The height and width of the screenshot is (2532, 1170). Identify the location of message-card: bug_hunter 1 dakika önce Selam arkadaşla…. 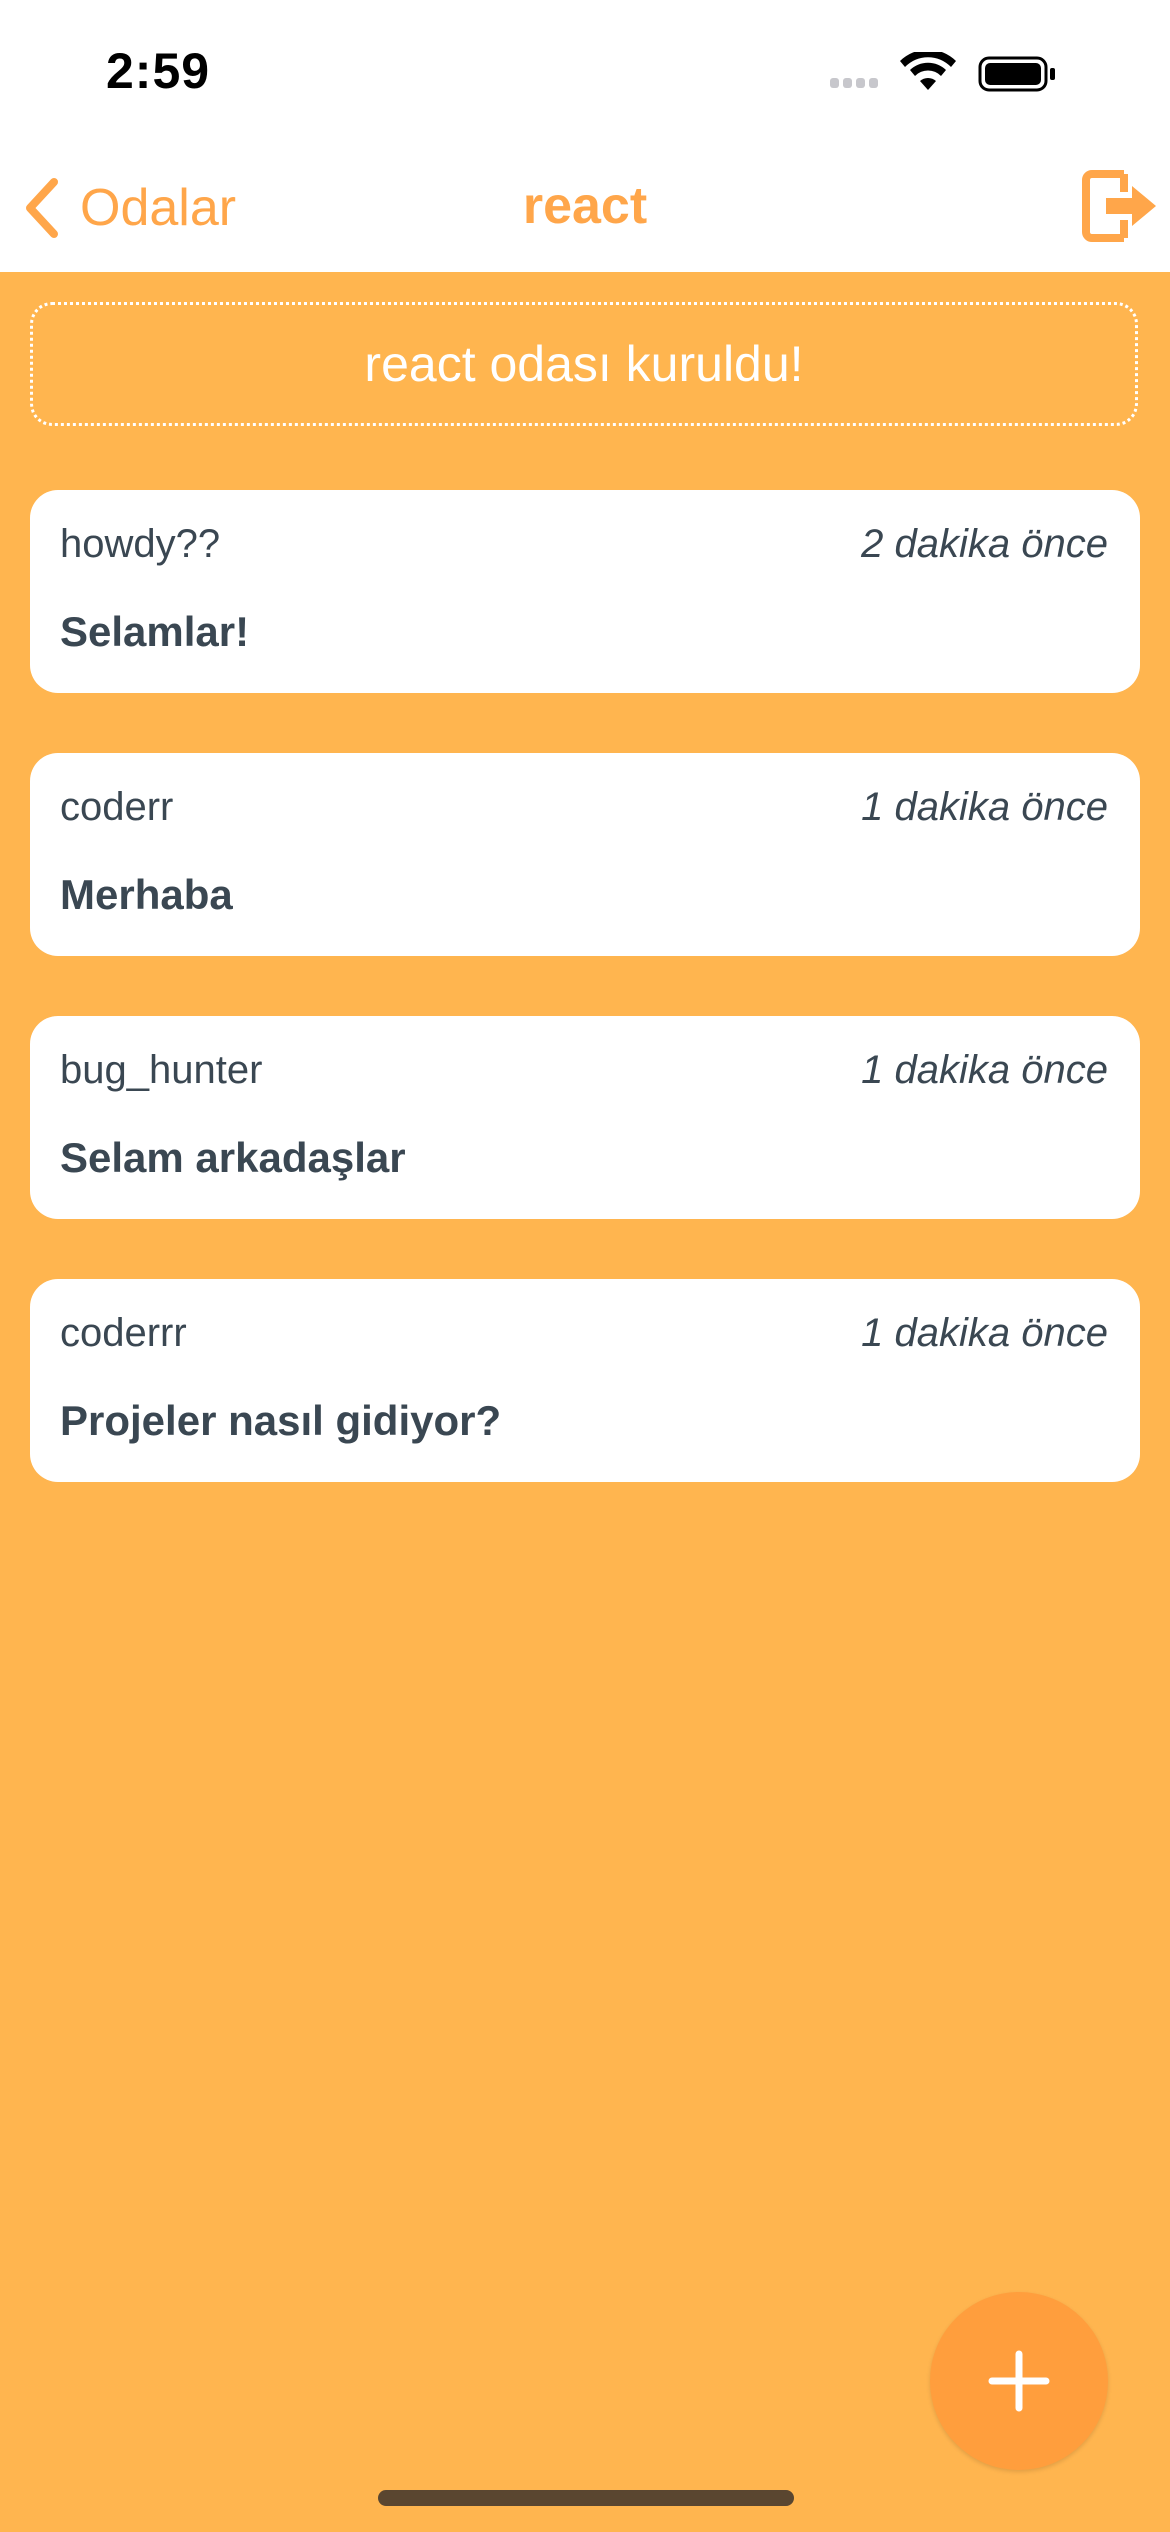
(585, 1117).